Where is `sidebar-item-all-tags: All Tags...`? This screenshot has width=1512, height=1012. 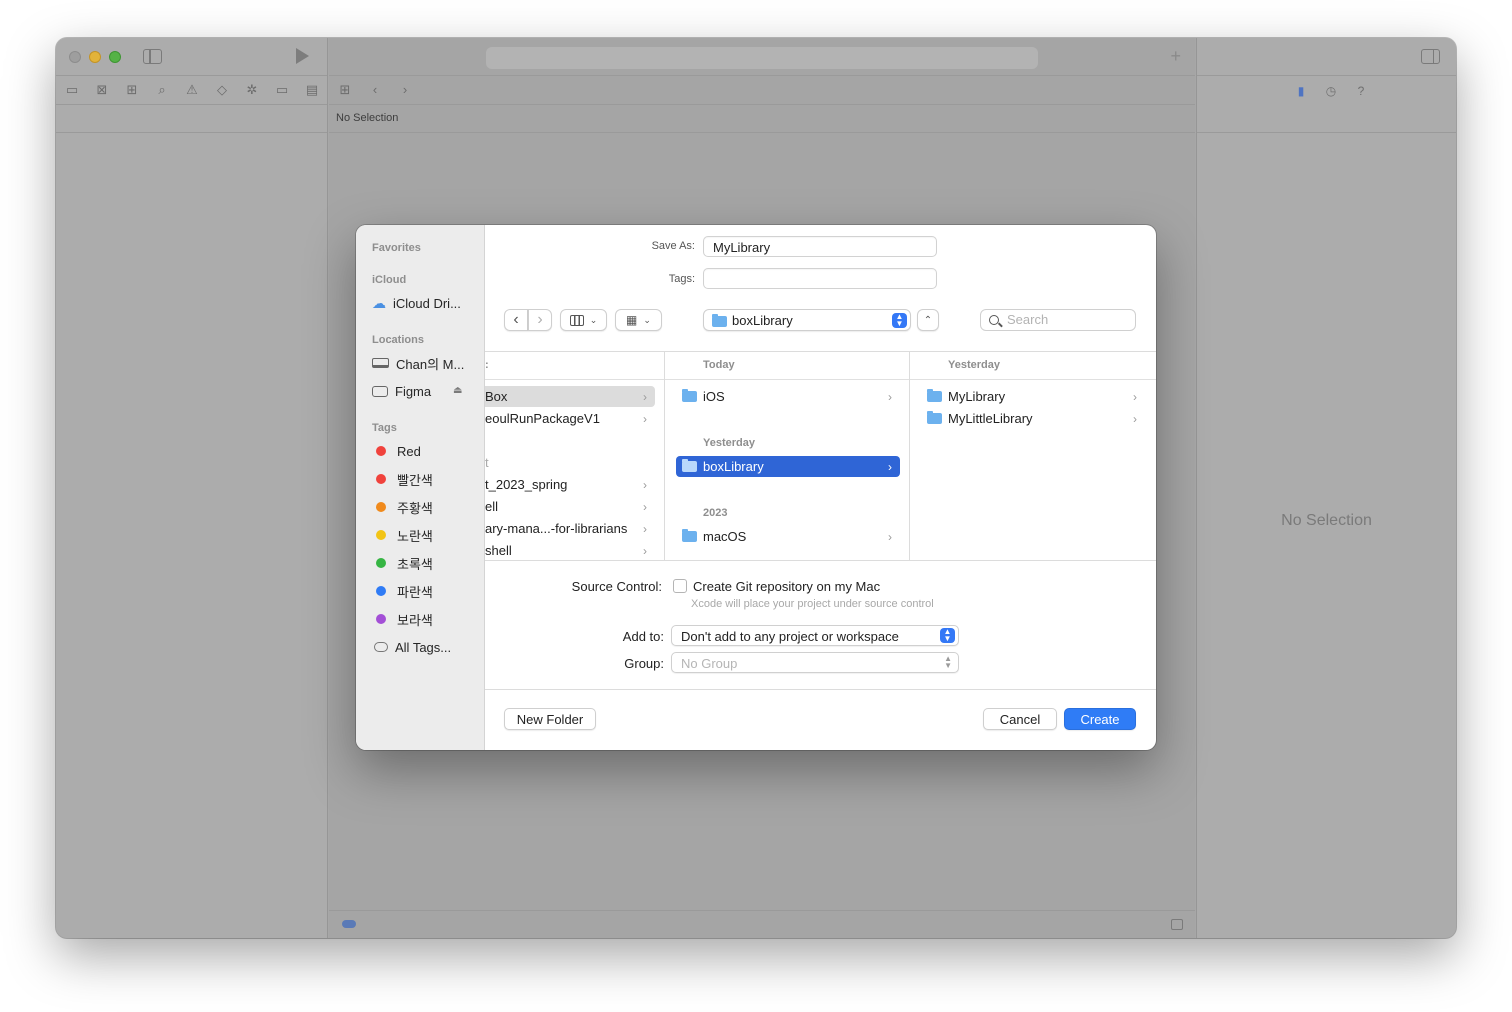 sidebar-item-all-tags: All Tags... is located at coordinates (411, 647).